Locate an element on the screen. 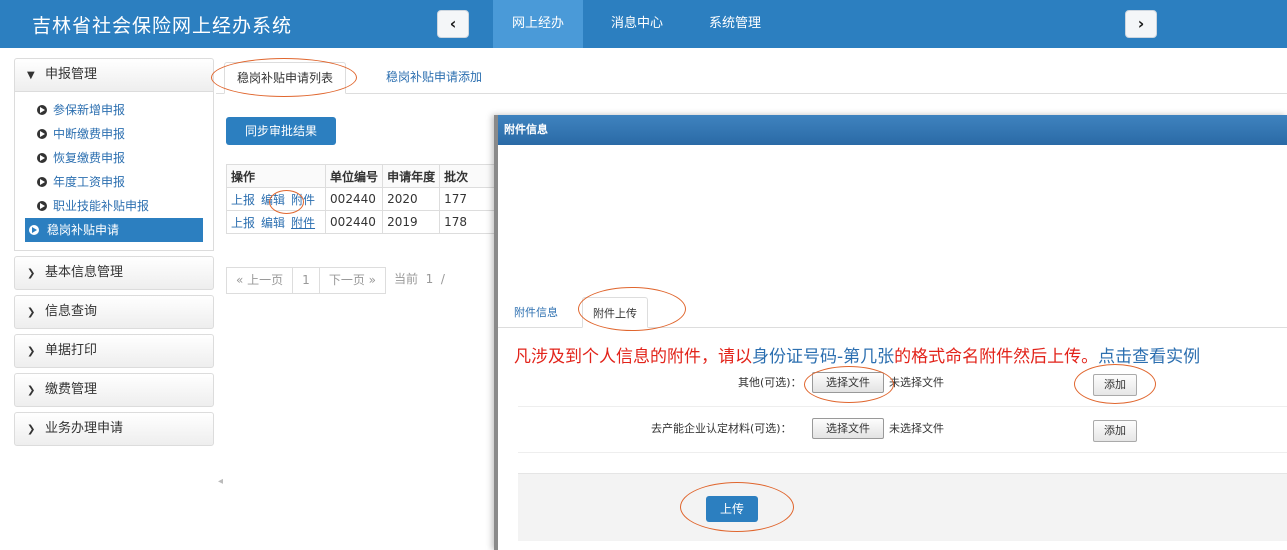  batch: 178 is located at coordinates (470, 222).